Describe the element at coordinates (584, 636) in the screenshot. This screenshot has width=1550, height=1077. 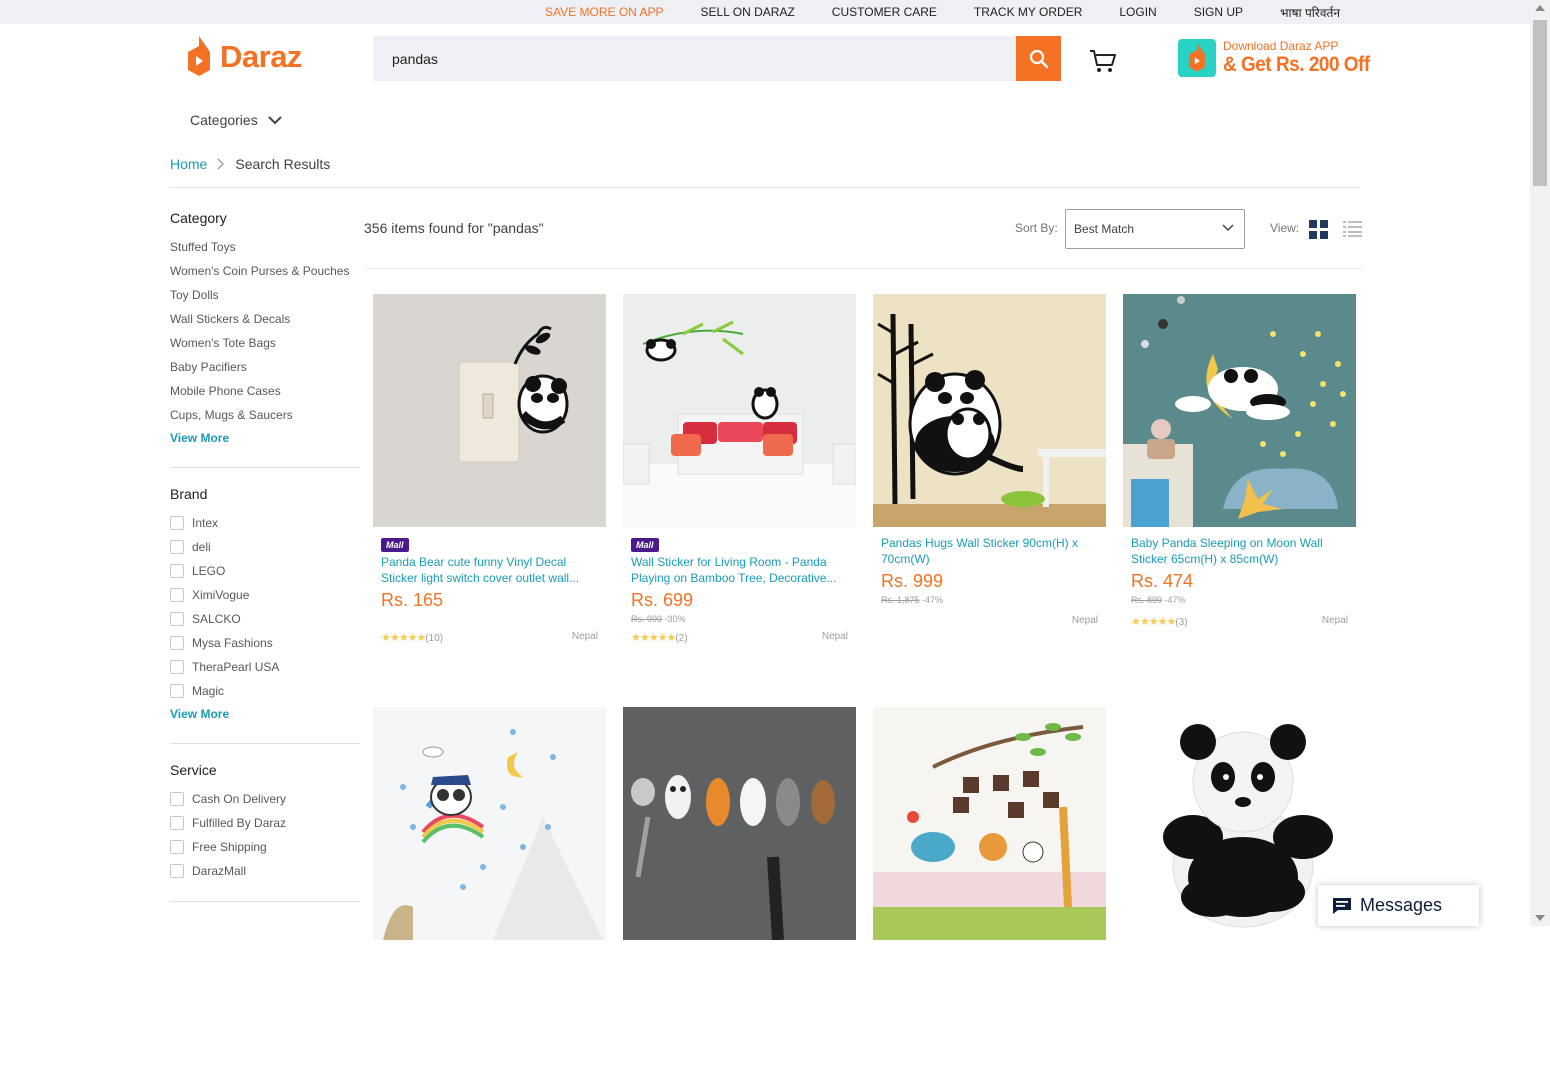
I see `product-location: Nepal` at that location.